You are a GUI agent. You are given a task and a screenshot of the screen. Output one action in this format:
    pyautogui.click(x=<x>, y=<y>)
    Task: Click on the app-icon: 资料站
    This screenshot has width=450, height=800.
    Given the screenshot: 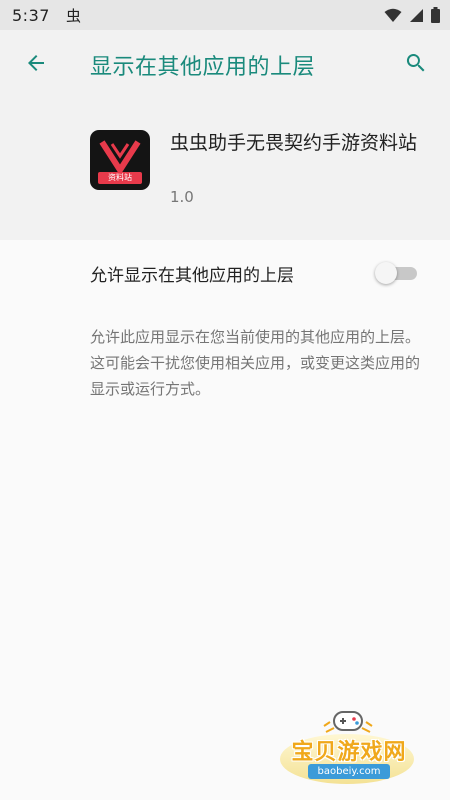 What is the action you would take?
    pyautogui.click(x=120, y=160)
    